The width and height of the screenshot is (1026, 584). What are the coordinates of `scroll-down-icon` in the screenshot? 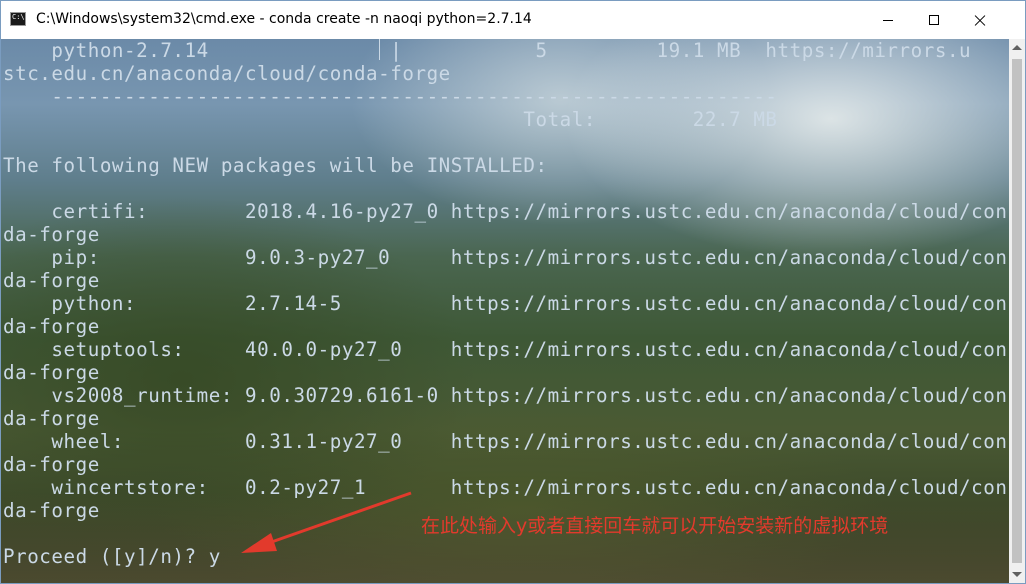 It's located at (1017, 574).